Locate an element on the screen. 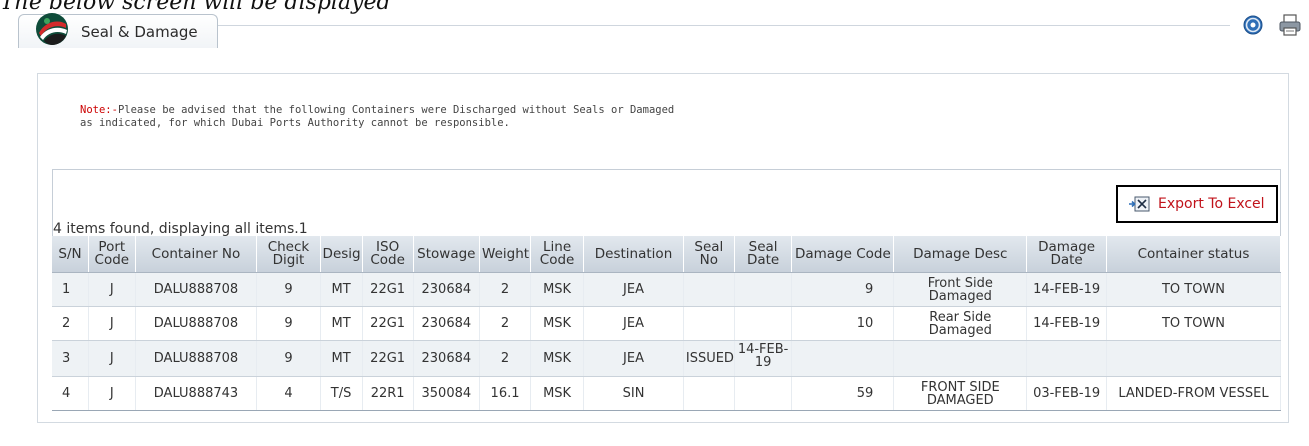 Image resolution: width=1309 pixels, height=446 pixels. tab-strip-line is located at coordinates (724, 25).